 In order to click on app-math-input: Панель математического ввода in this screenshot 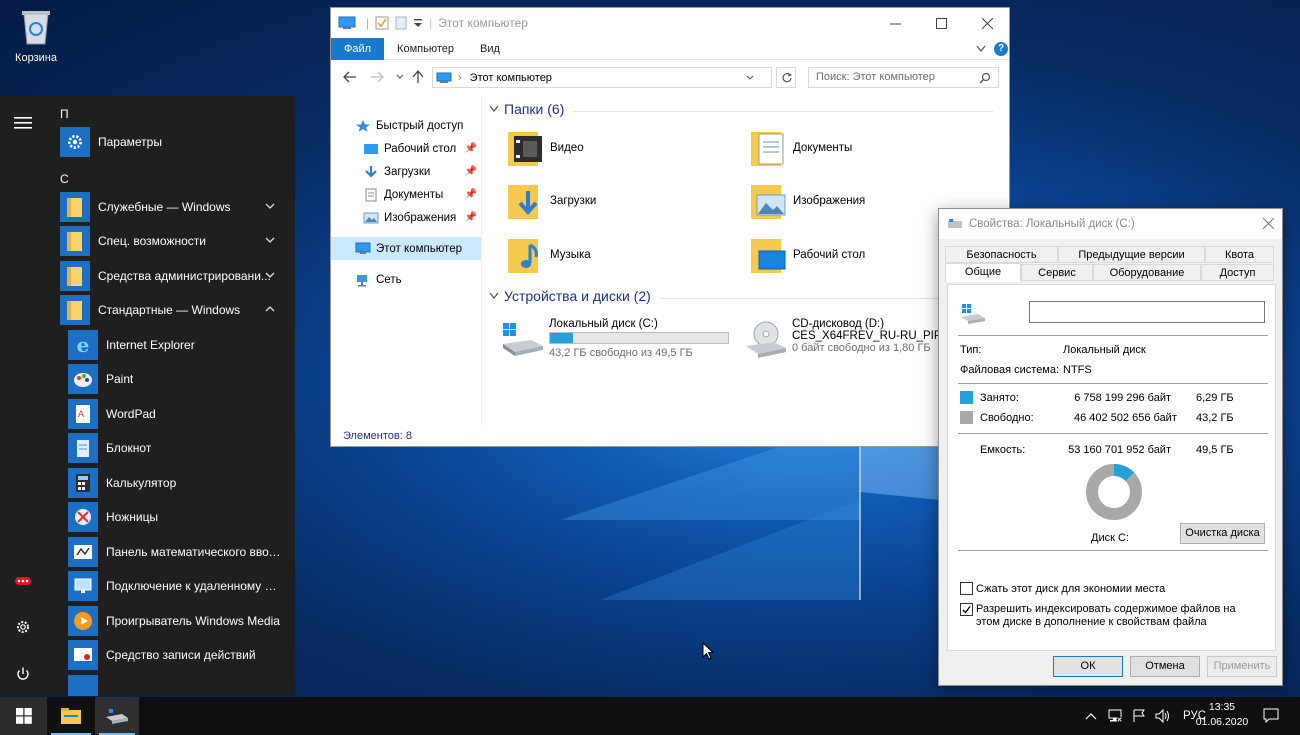, I will do `click(170, 552)`.